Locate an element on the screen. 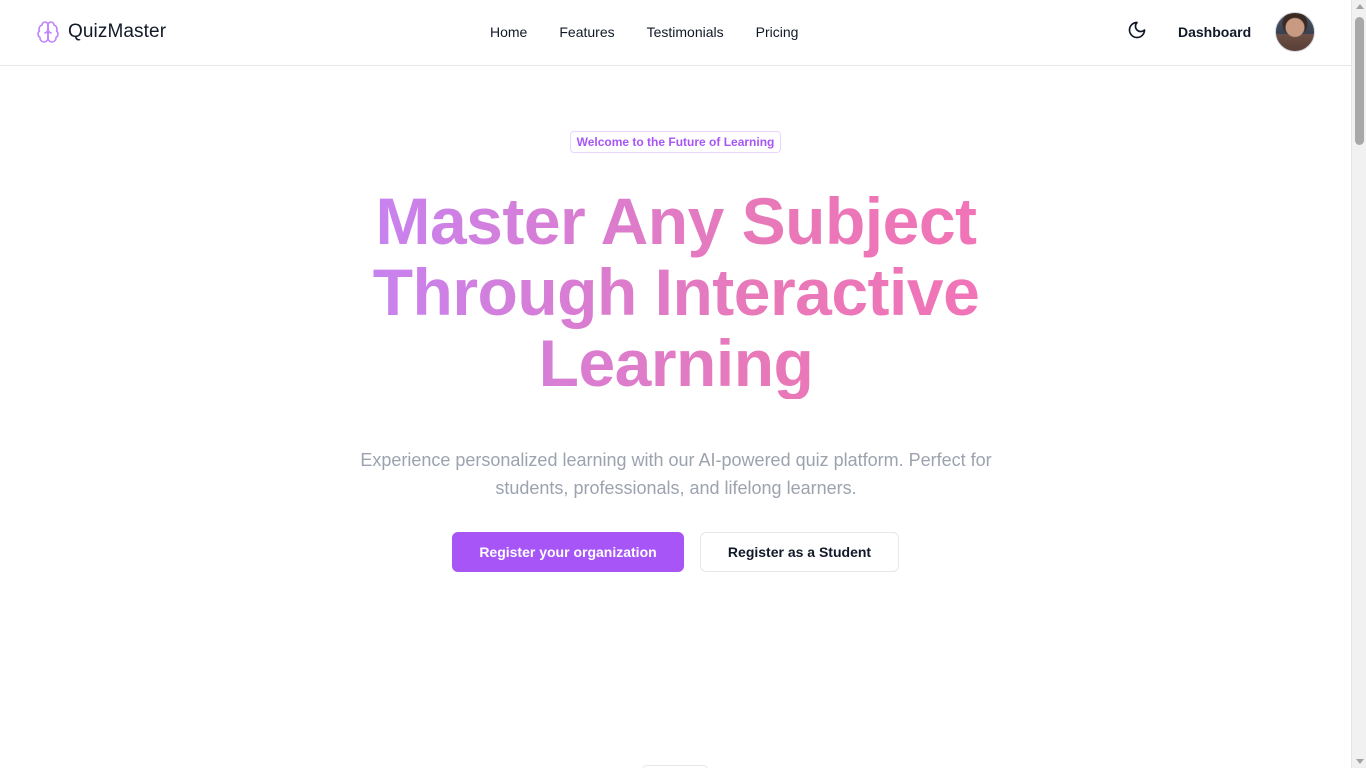 The image size is (1366, 768). brain-icon is located at coordinates (48, 32).